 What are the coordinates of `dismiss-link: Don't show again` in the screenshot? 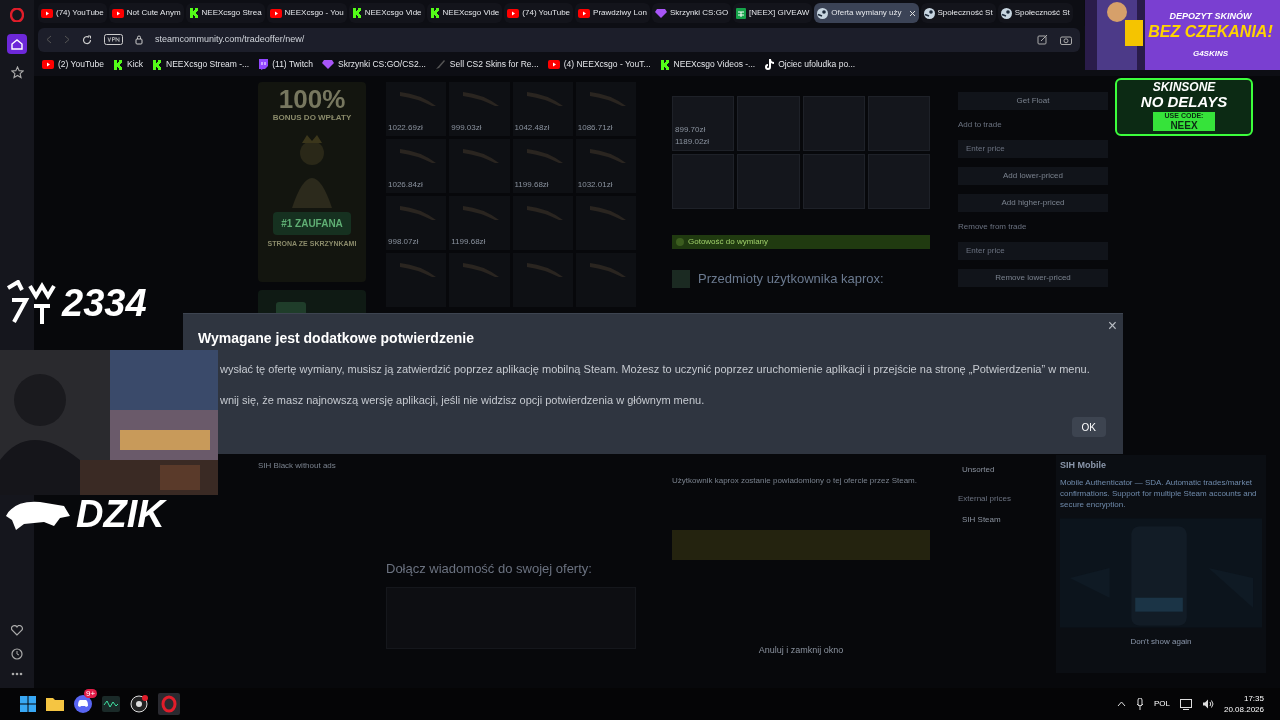 It's located at (1161, 641).